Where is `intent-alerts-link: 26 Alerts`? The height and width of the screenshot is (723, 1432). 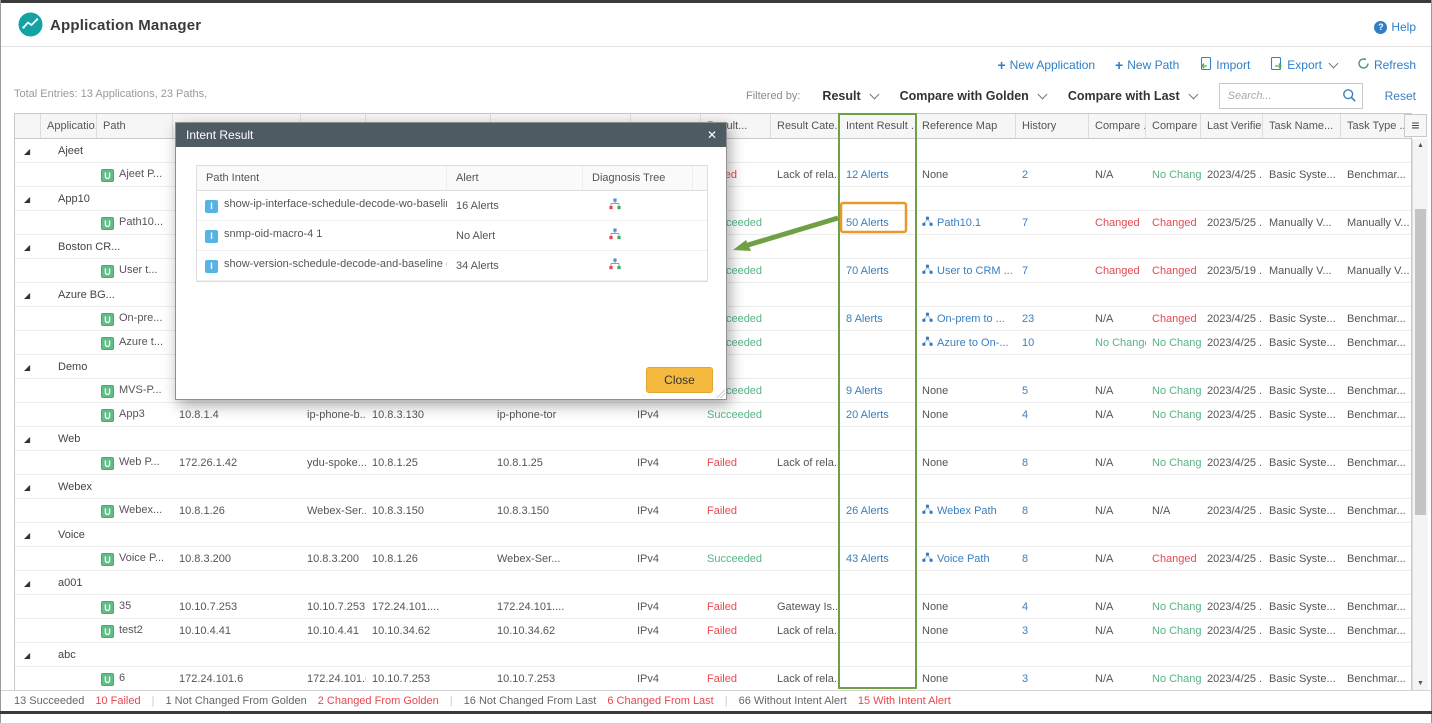
intent-alerts-link: 26 Alerts is located at coordinates (878, 511).